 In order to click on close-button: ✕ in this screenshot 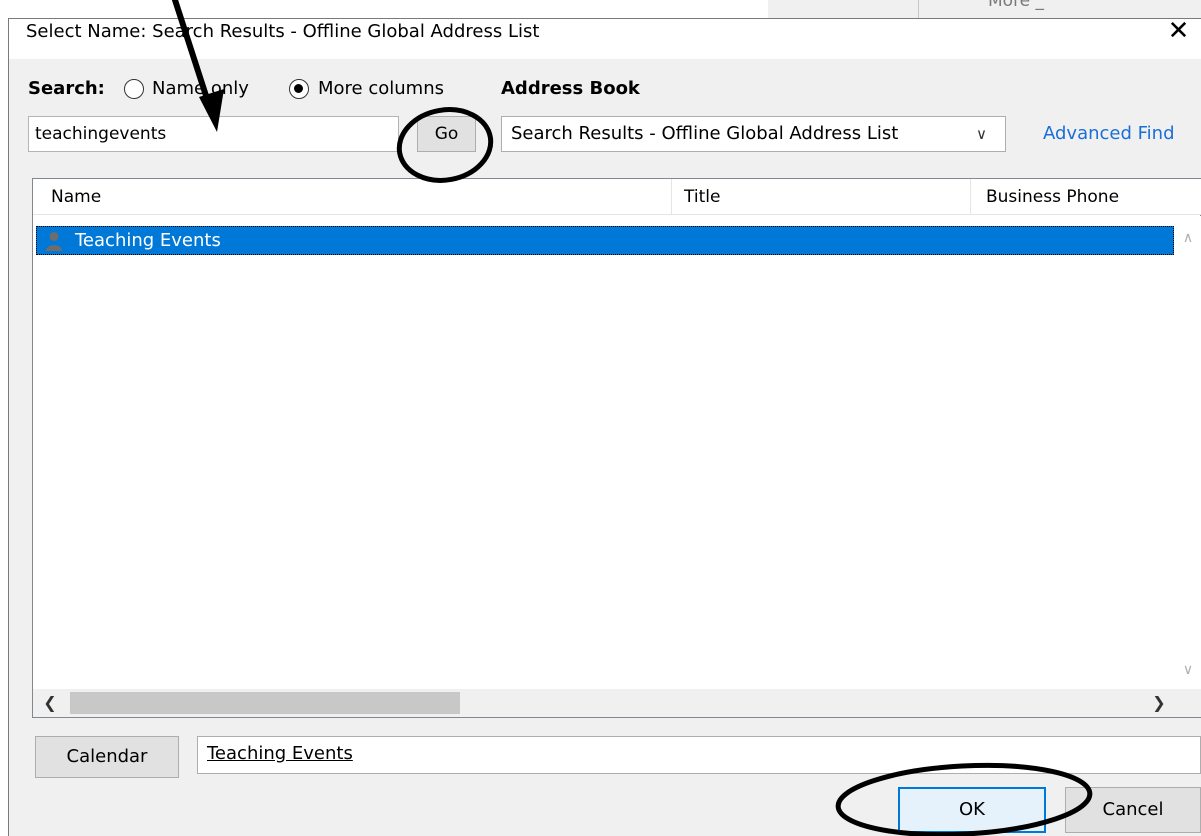, I will do `click(1178, 32)`.